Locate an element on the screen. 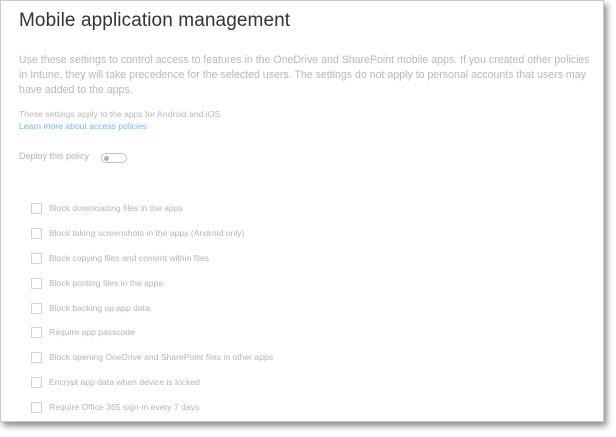  option-block-downloading: Block downloading files in the apps is located at coordinates (107, 208).